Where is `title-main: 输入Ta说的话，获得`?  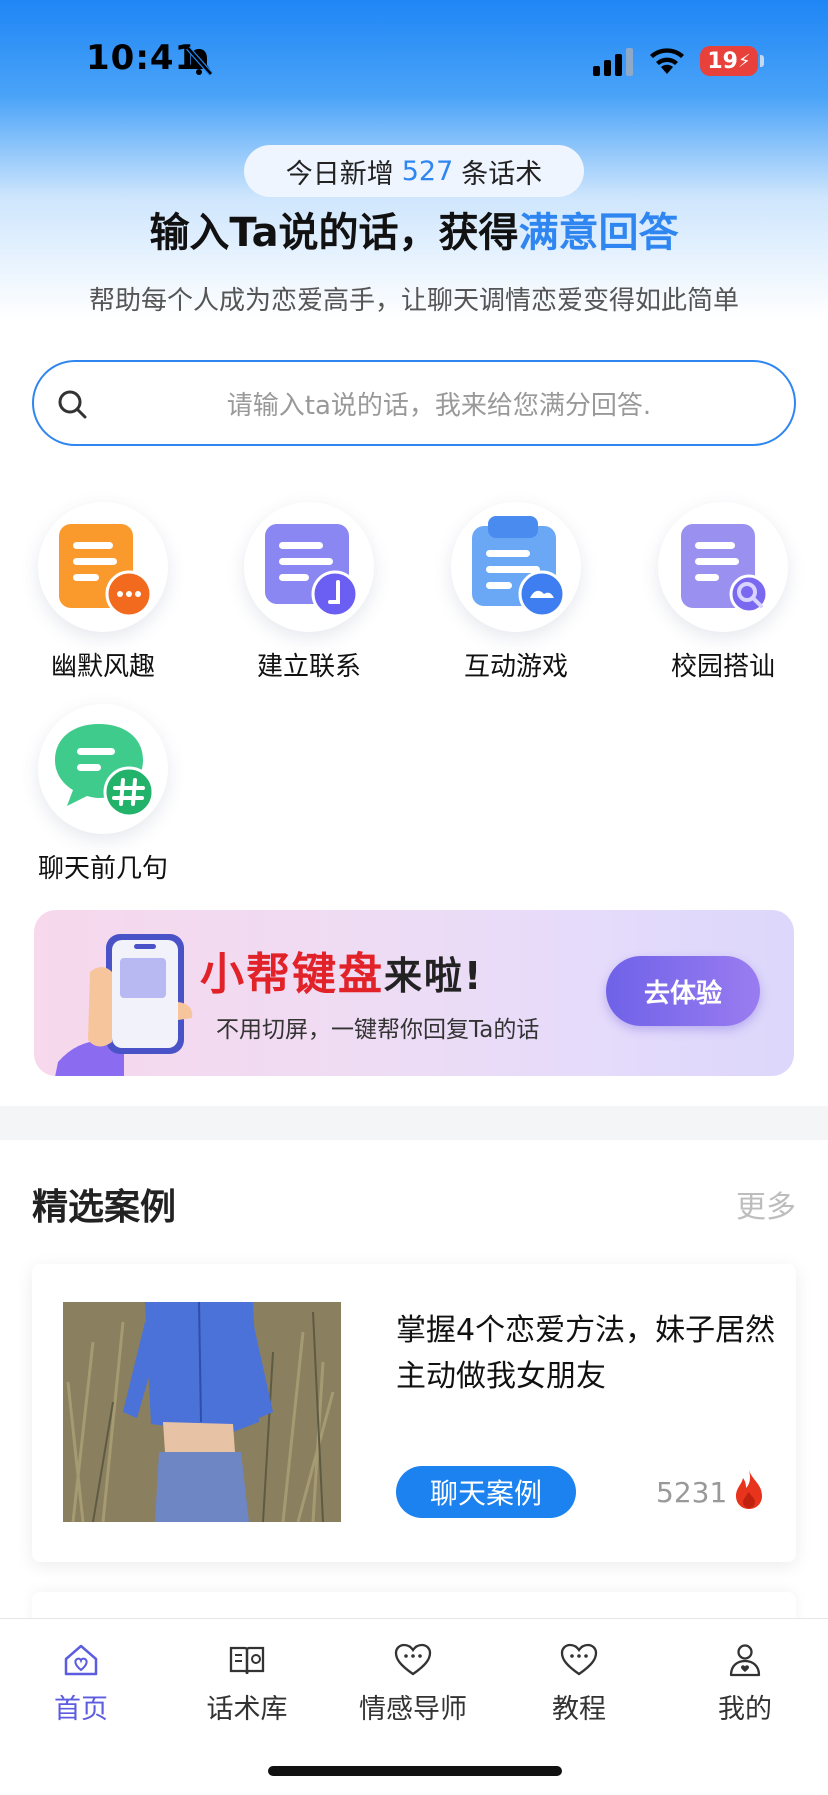
title-main: 输入Ta说的话，获得 is located at coordinates (334, 233).